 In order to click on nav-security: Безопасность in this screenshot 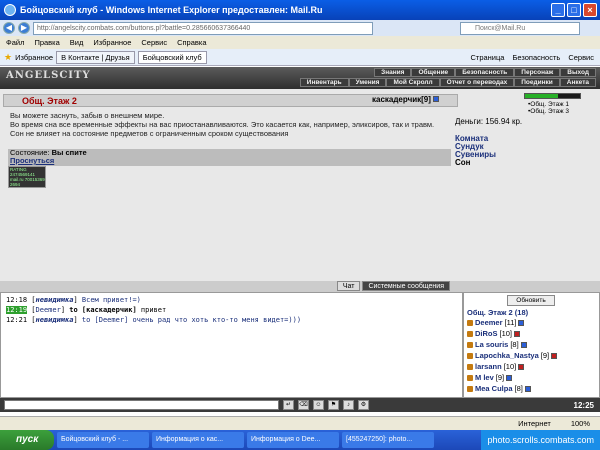, I will do `click(485, 72)`.